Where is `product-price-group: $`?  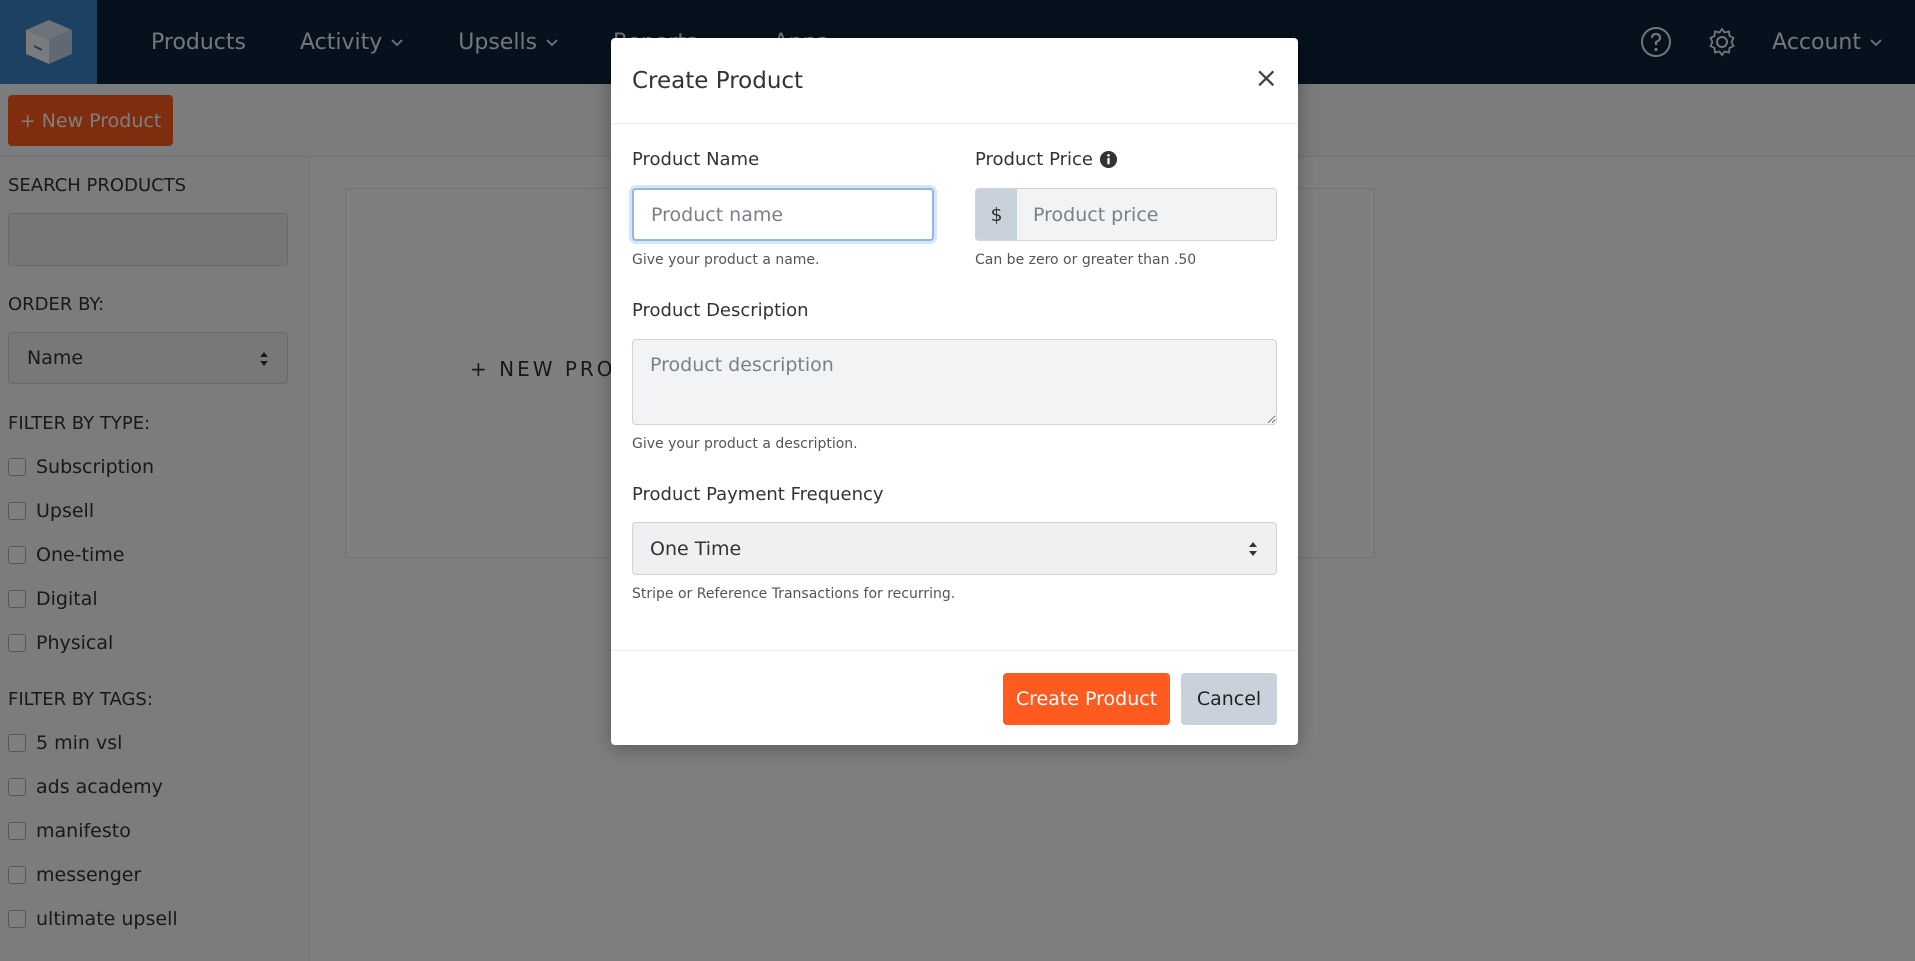 product-price-group: $ is located at coordinates (1126, 214).